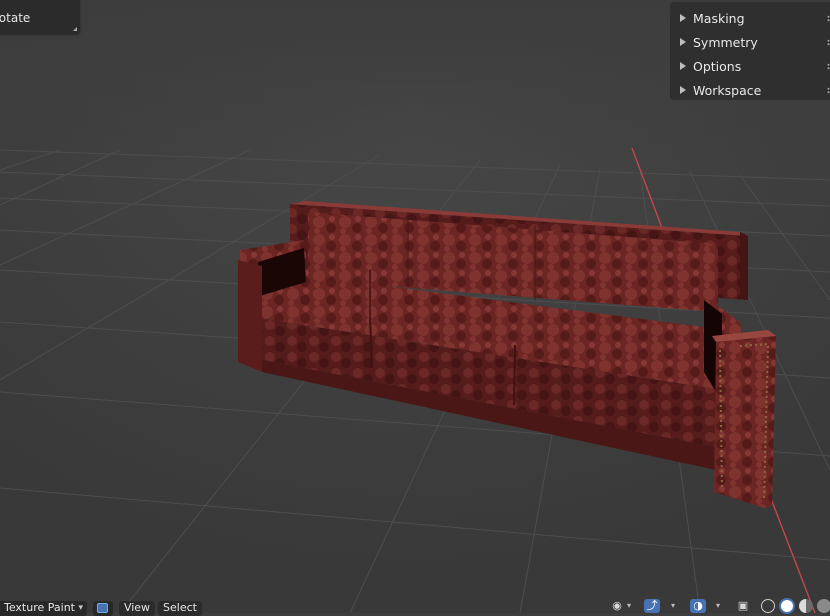 The height and width of the screenshot is (616, 830). Describe the element at coordinates (768, 606) in the screenshot. I see `wireframe-shading-icon` at that location.